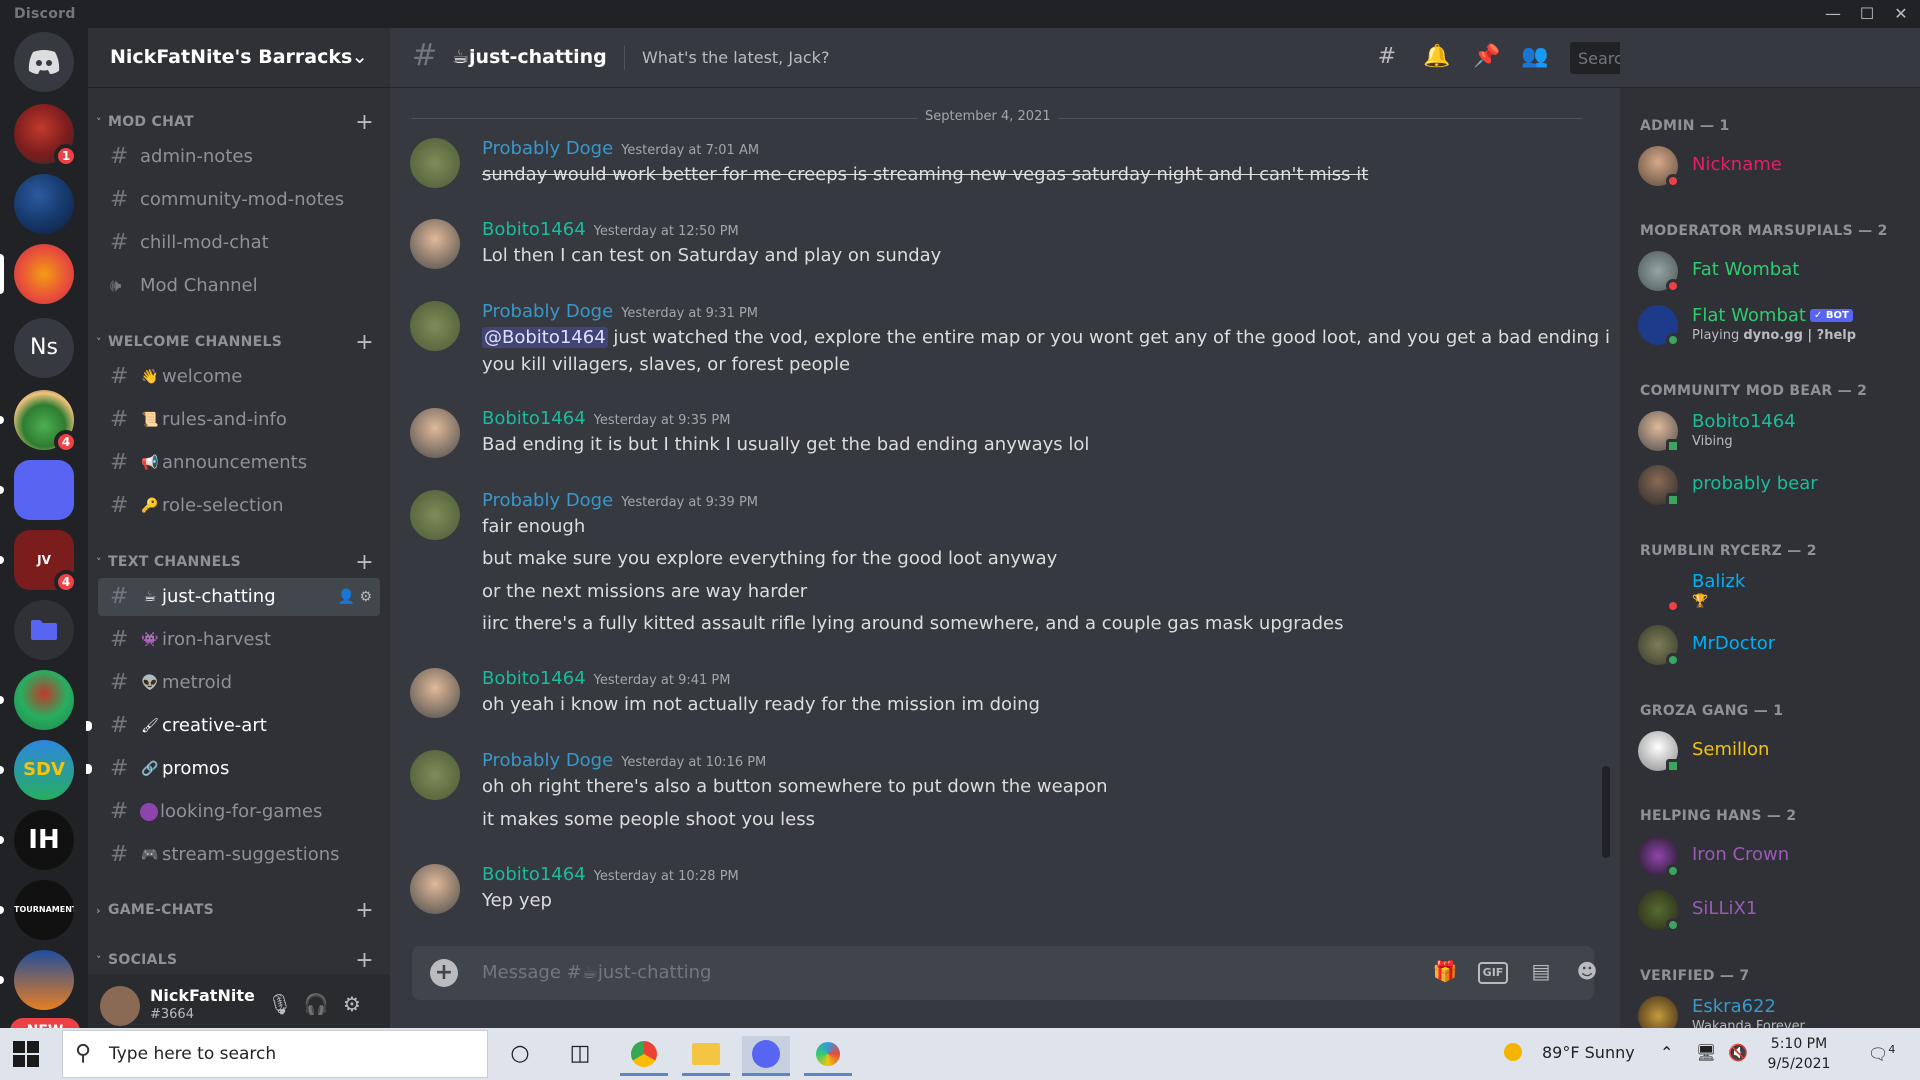  Describe the element at coordinates (239, 157) in the screenshot. I see `channel-admin-notes: # admin-notes` at that location.